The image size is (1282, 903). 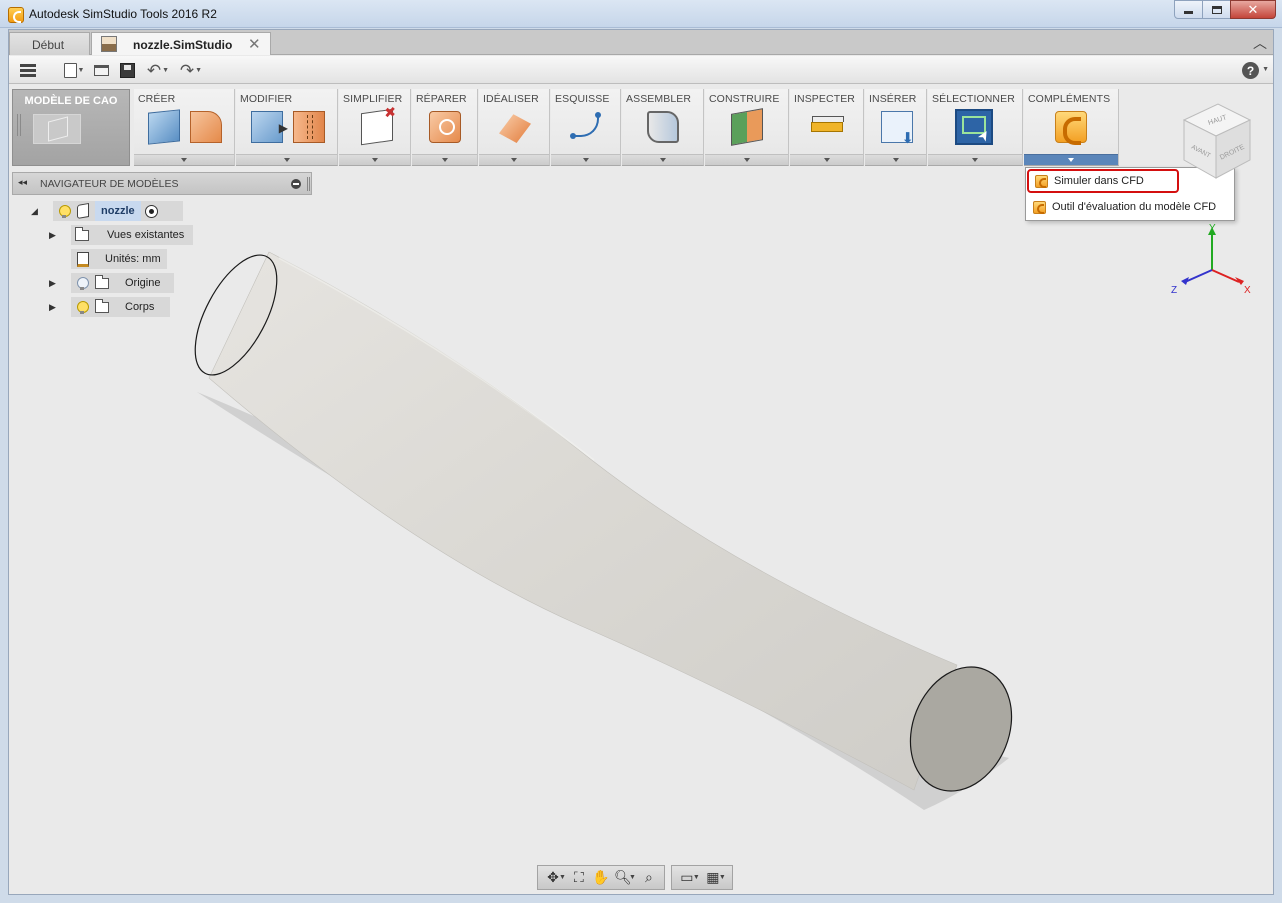 What do you see at coordinates (1260, 43) in the screenshot?
I see `chevron-up-icon: ︿` at bounding box center [1260, 43].